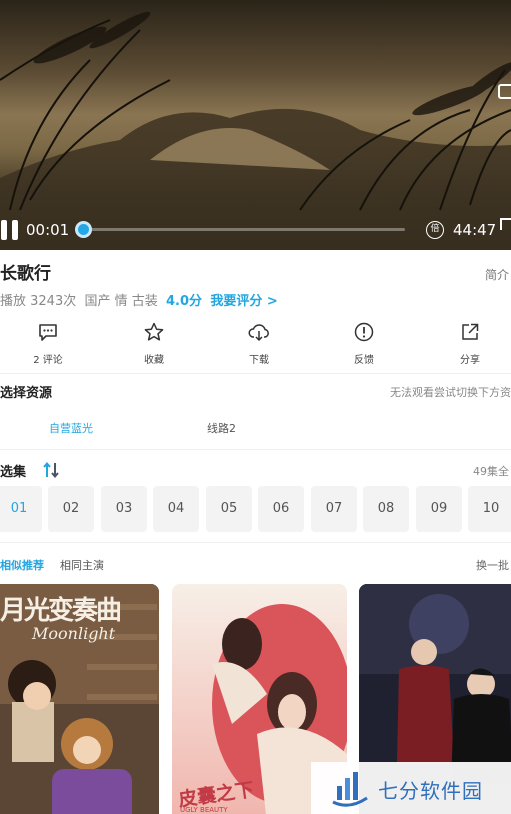  What do you see at coordinates (475, 230) in the screenshot?
I see `total-time: 44:47` at bounding box center [475, 230].